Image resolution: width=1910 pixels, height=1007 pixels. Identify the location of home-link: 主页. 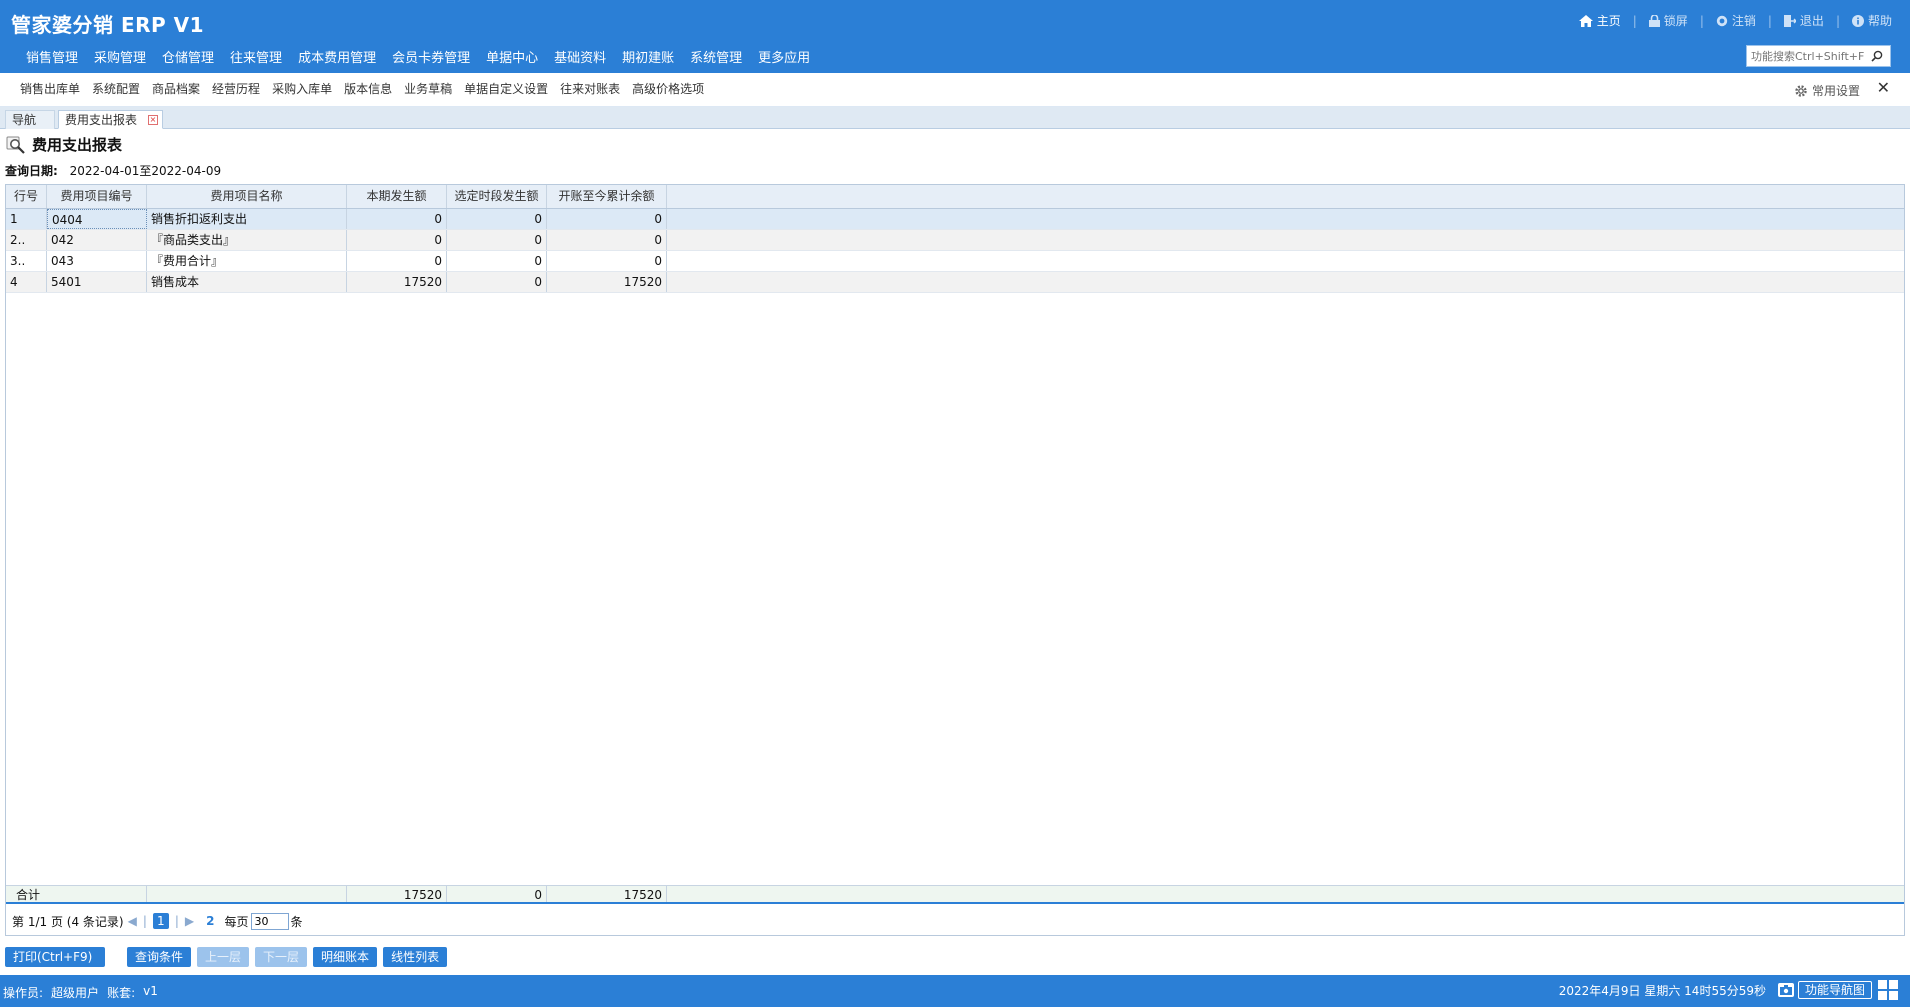
(1600, 20).